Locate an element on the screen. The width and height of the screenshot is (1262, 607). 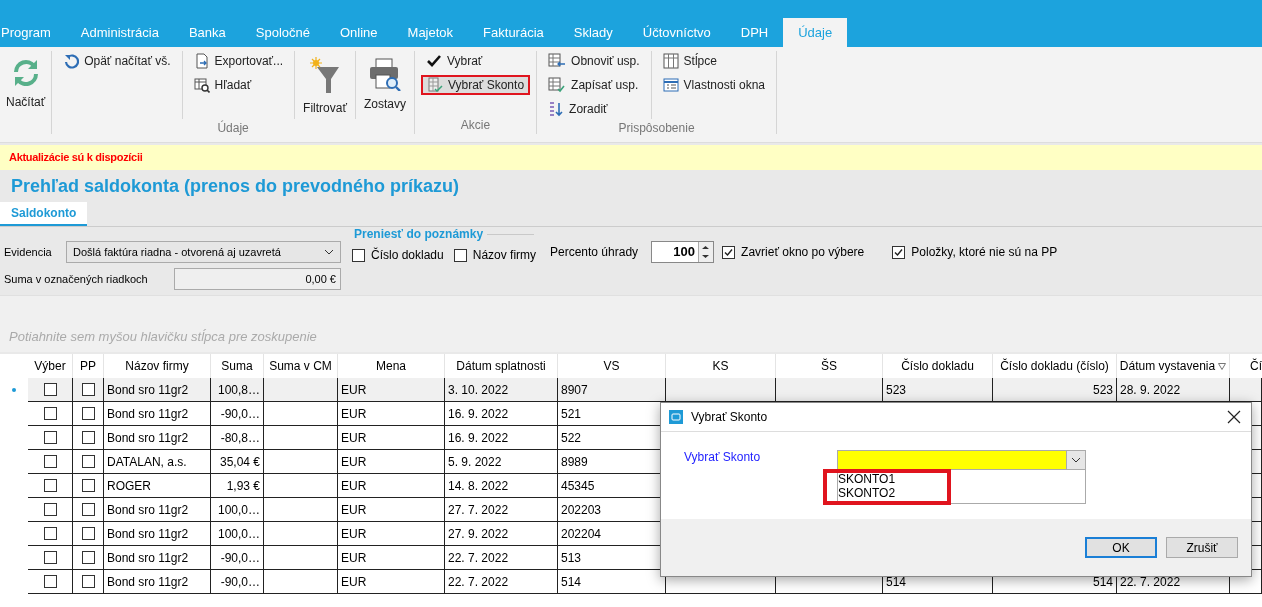
skonto-dropdown is located at coordinates (961, 460).